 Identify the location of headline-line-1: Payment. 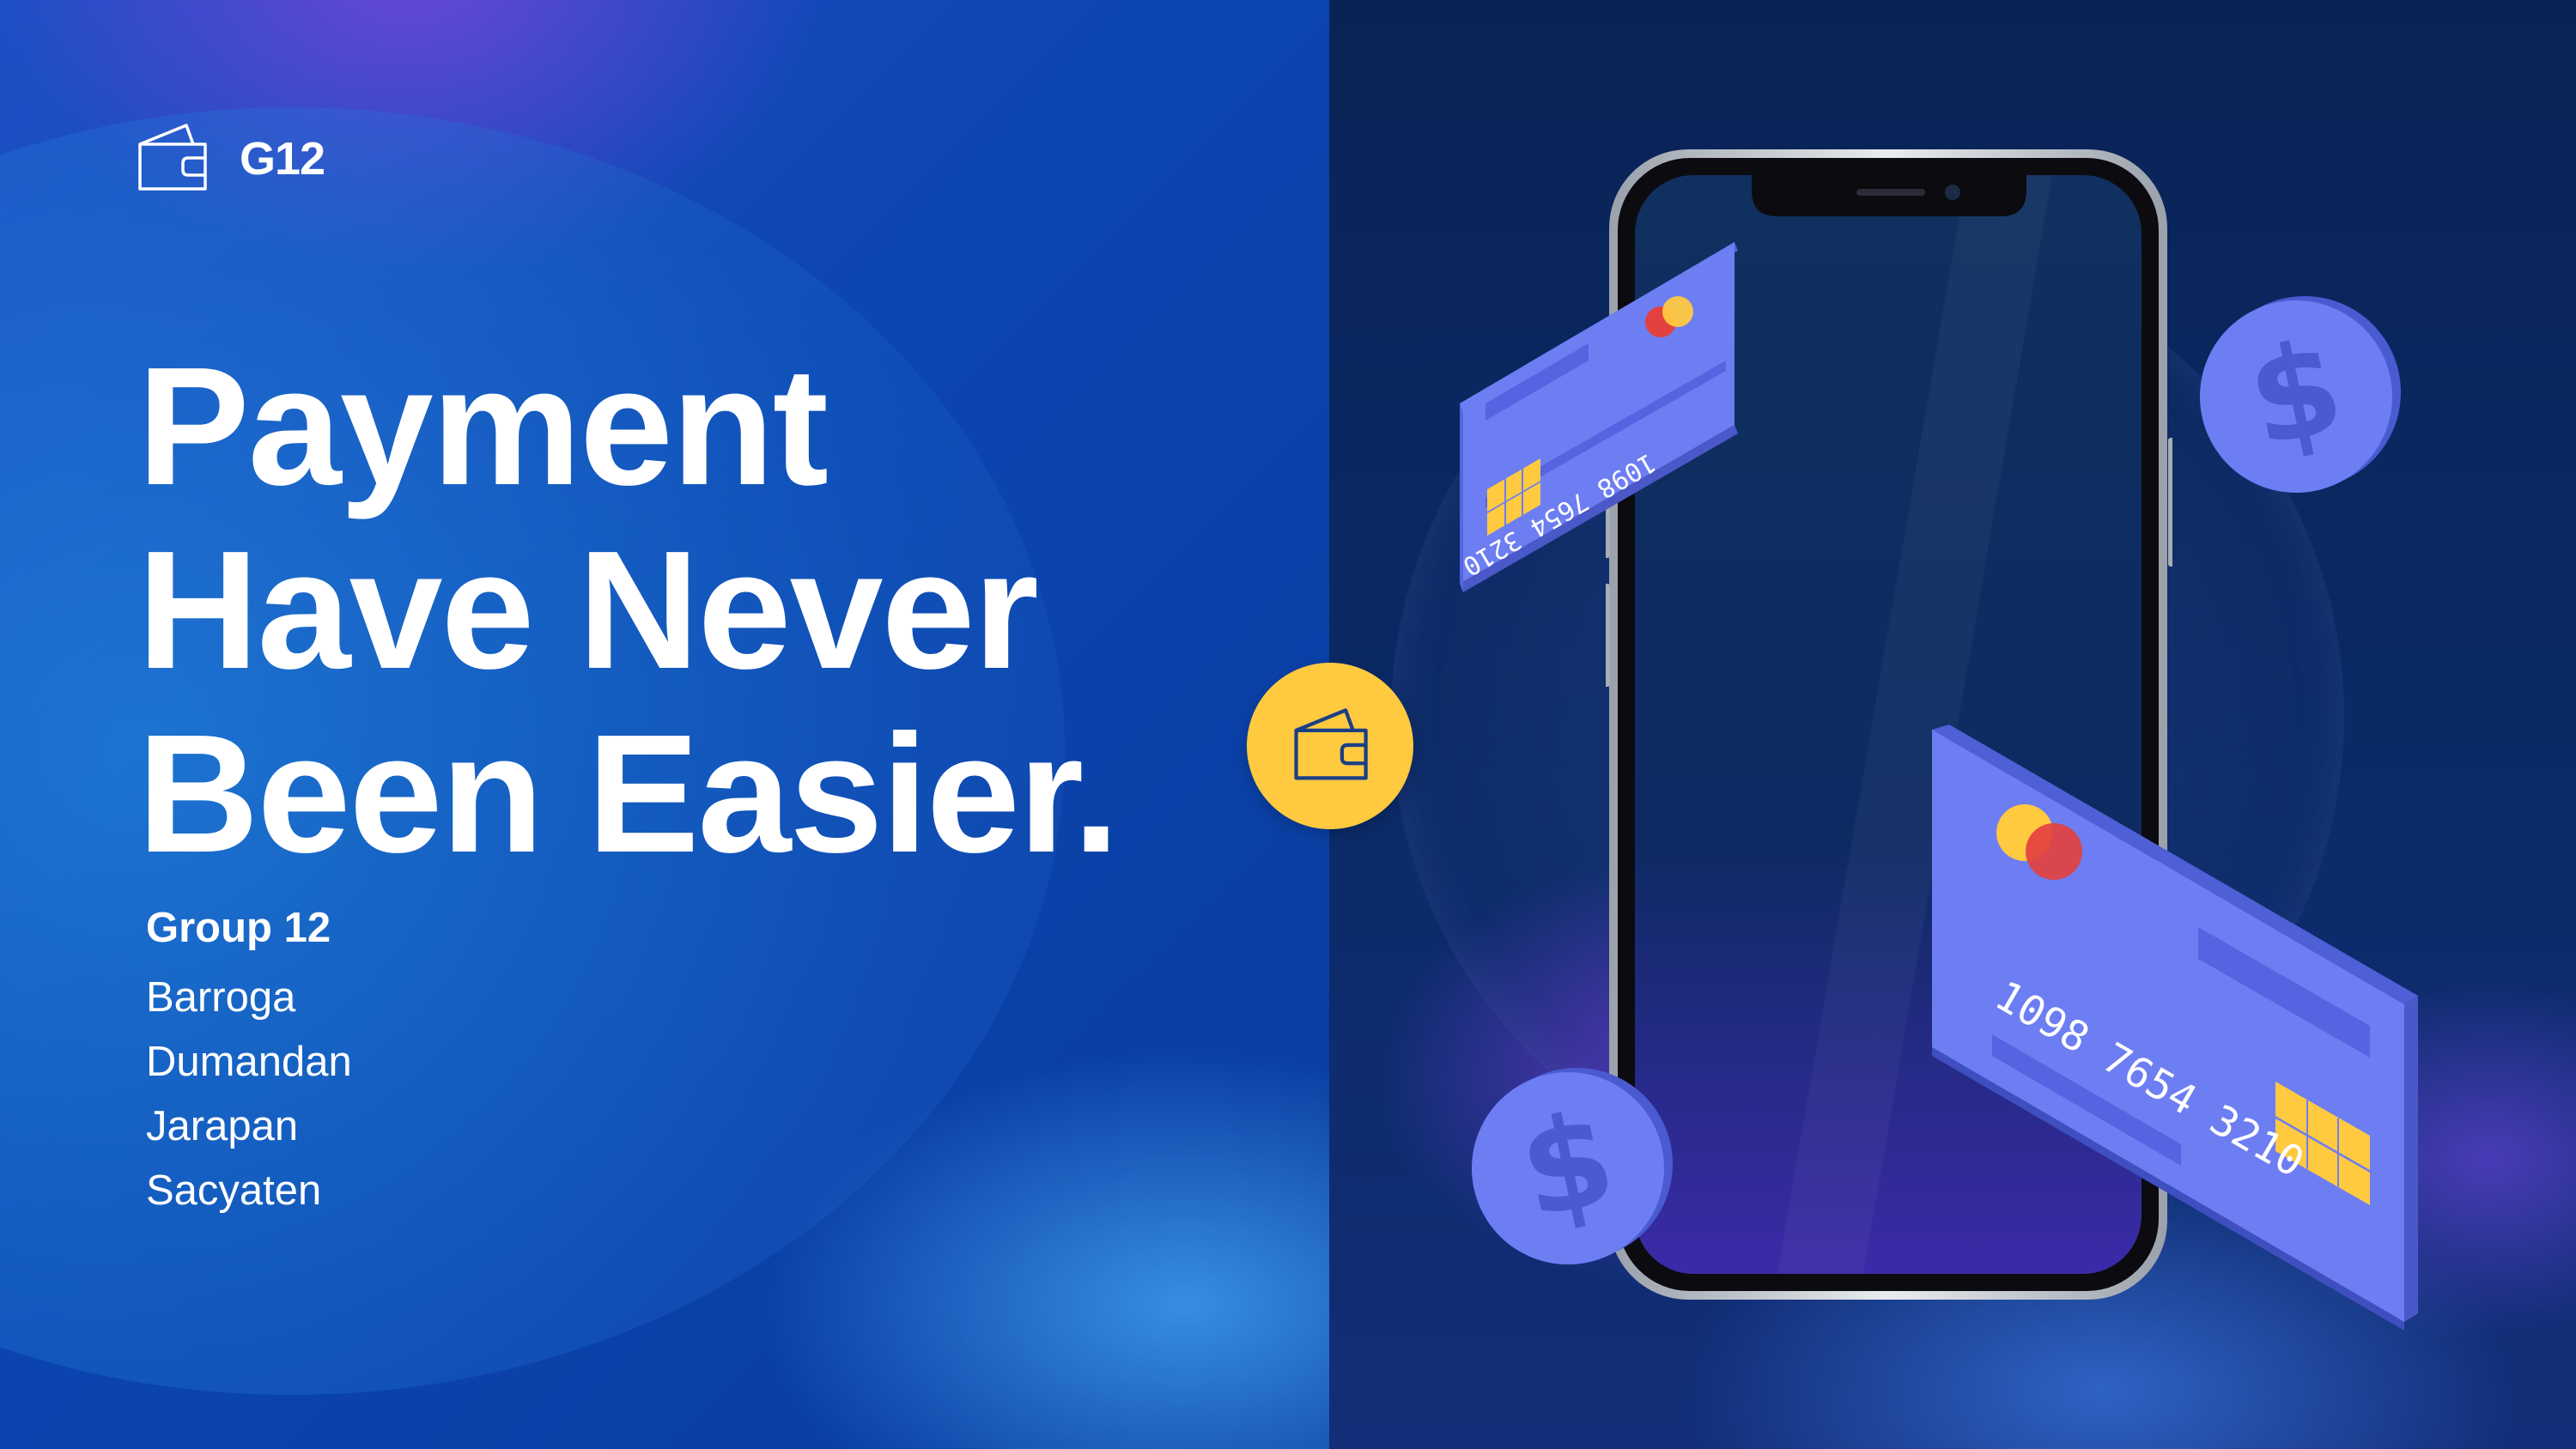
(483, 426).